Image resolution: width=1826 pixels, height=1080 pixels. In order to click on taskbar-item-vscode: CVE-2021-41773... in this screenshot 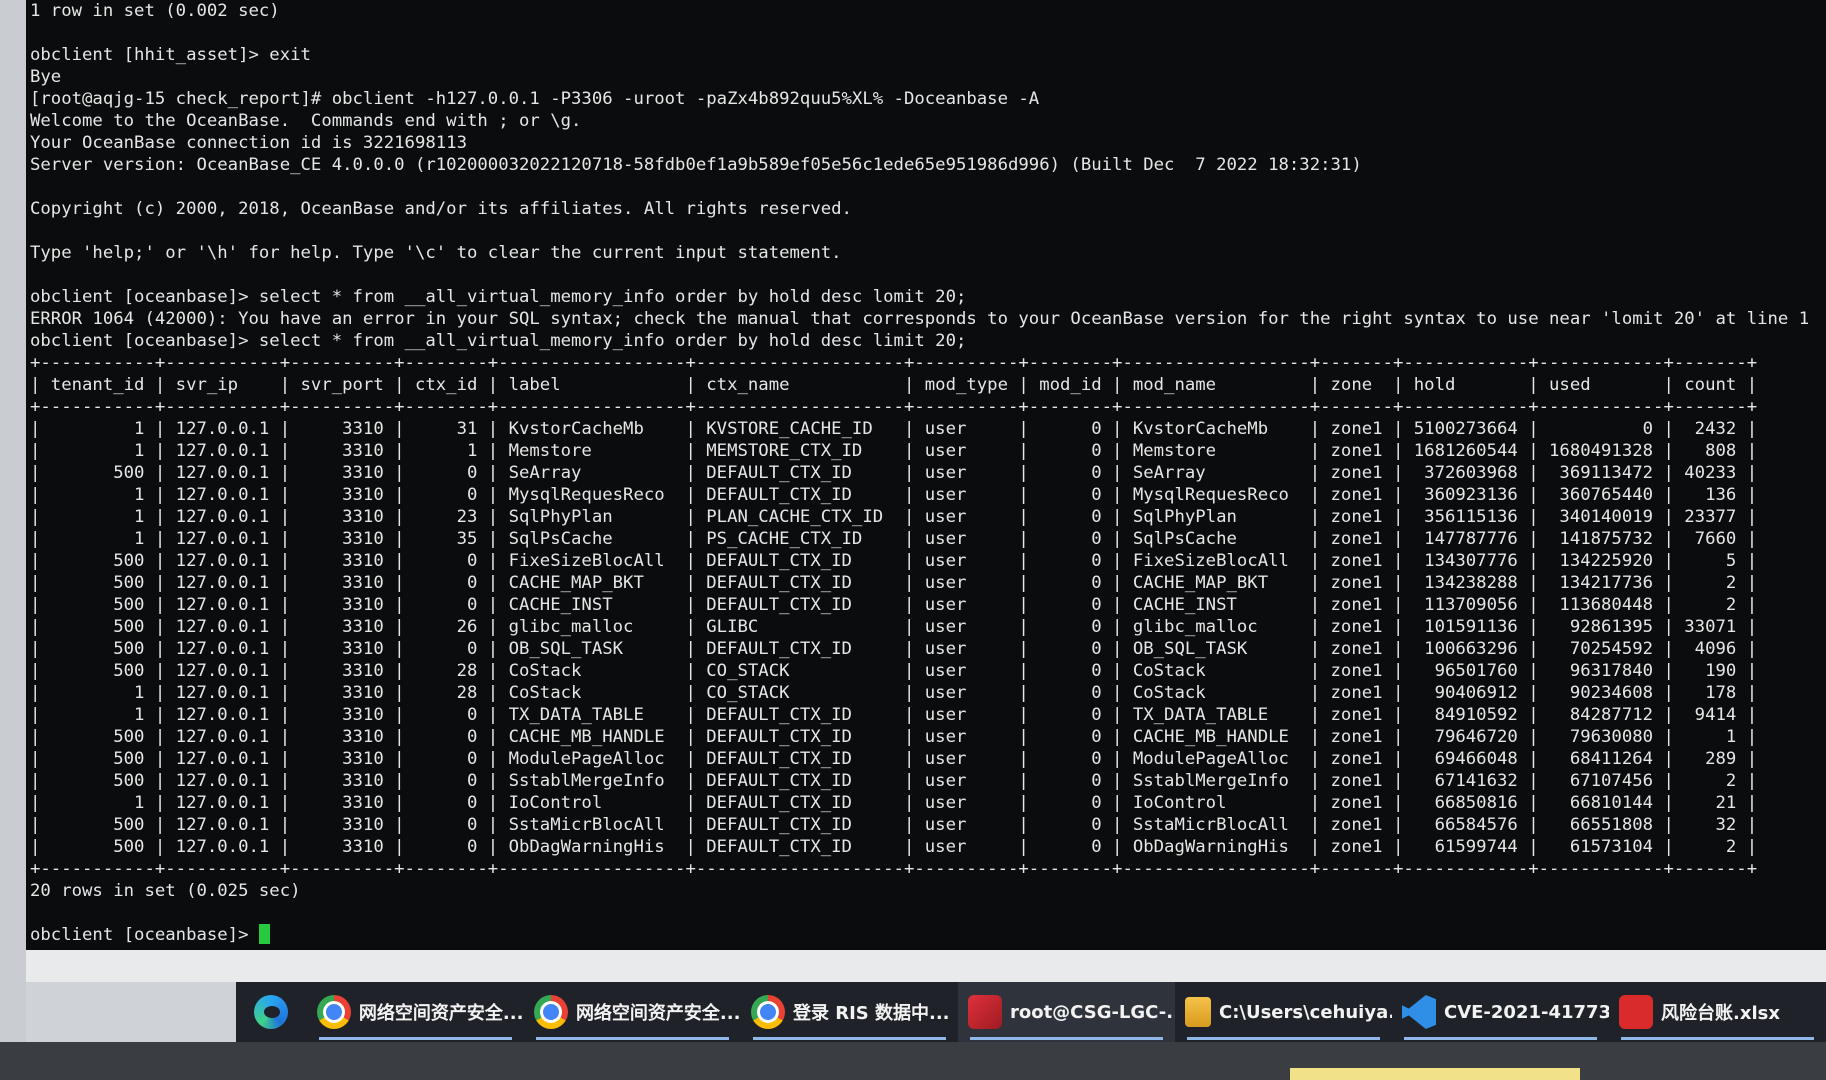, I will do `click(1500, 1012)`.